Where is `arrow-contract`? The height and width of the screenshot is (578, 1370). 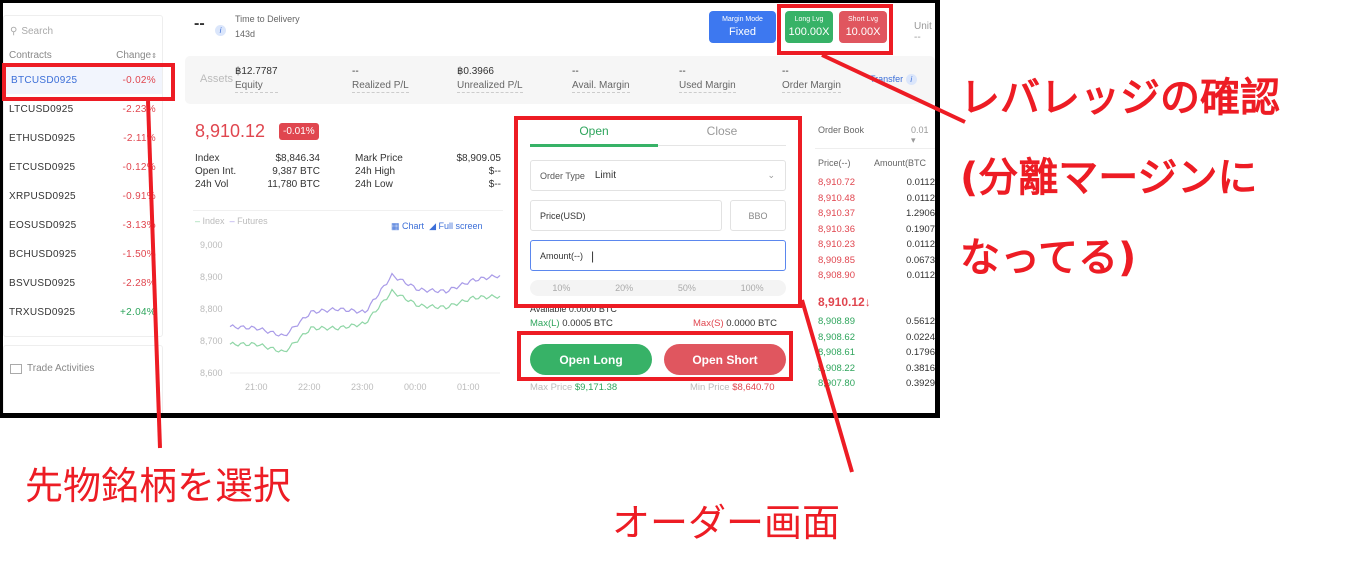
arrow-contract is located at coordinates (154, 274).